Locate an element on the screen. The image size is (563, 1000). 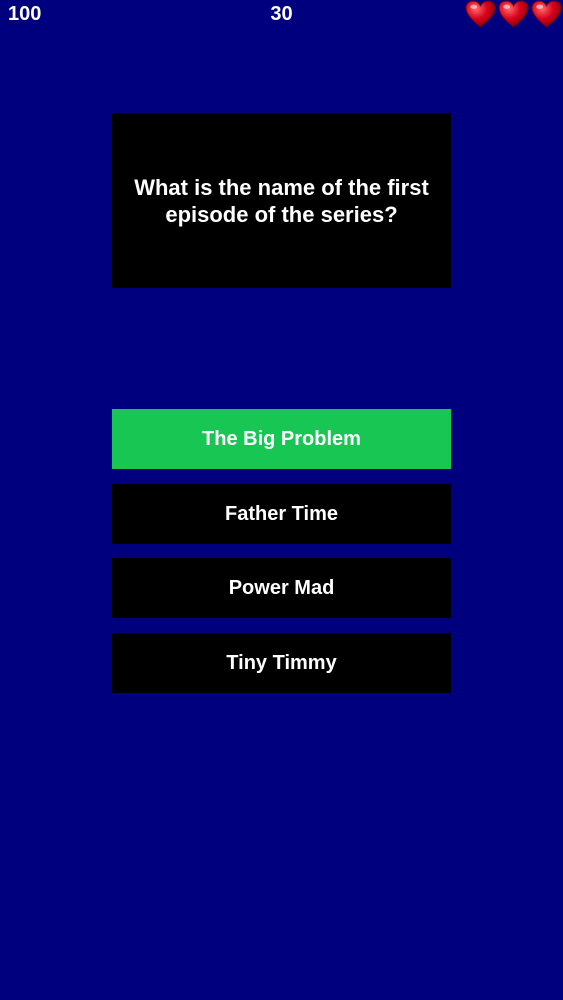
answer-button-1: The Big Problem is located at coordinates (281, 439).